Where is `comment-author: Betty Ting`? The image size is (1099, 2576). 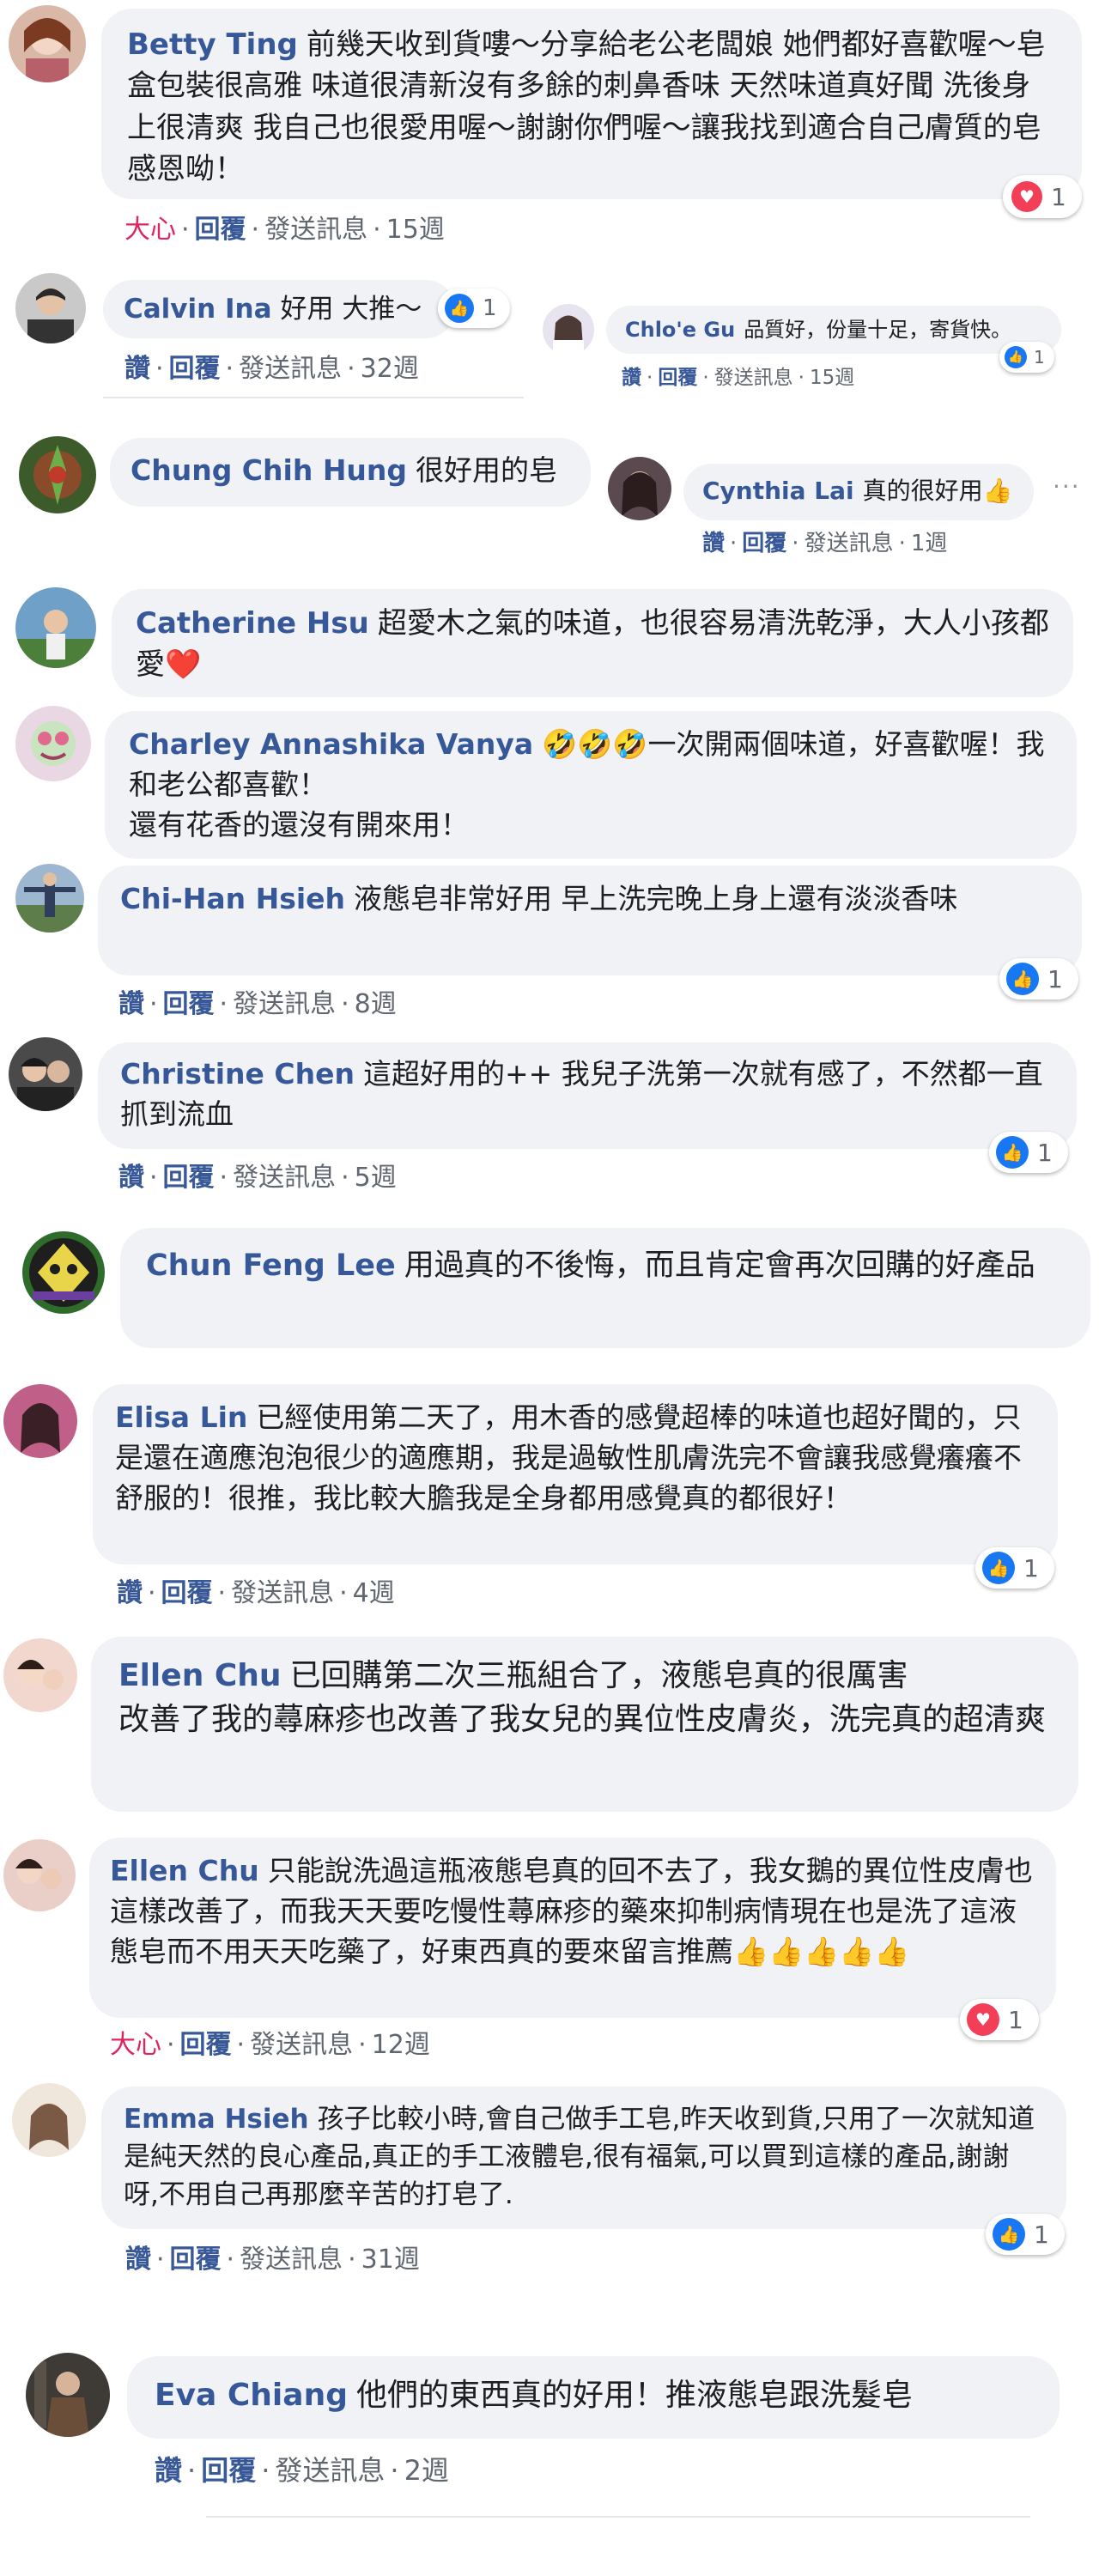 comment-author: Betty Ting is located at coordinates (212, 44).